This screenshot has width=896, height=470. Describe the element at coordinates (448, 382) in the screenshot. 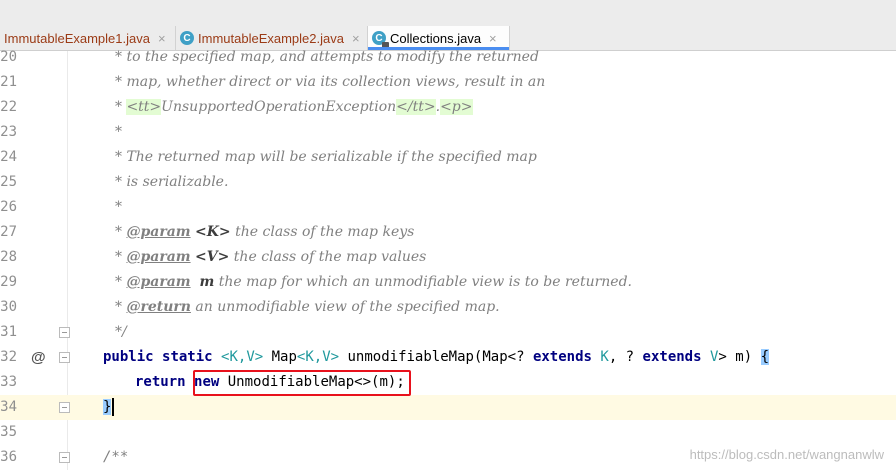

I see `code-line: 33 return new UnmodifiableMap<>(m);` at that location.